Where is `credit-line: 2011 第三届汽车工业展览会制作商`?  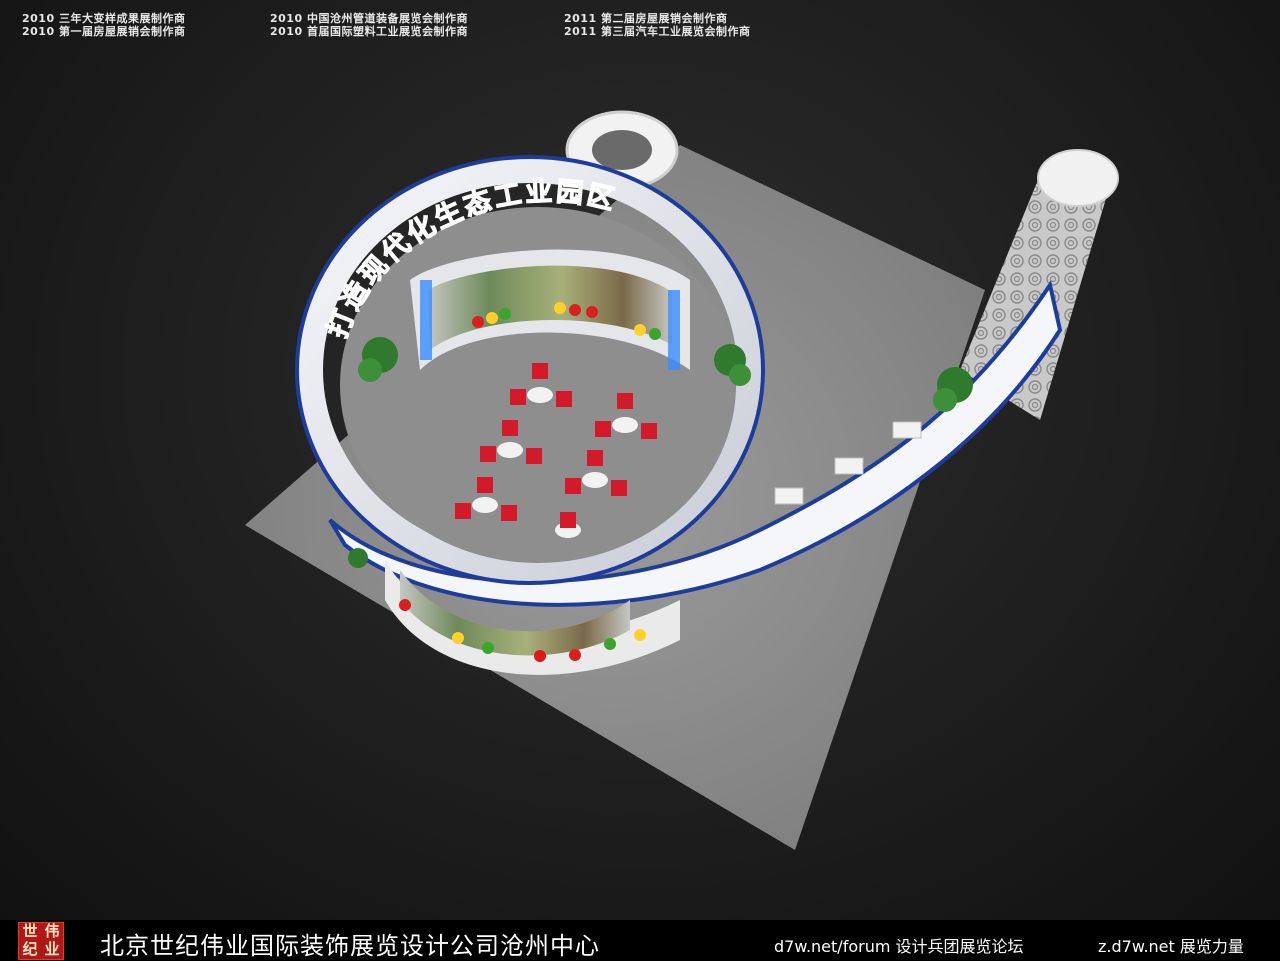 credit-line: 2011 第三届汽车工业展览会制作商 is located at coordinates (657, 31).